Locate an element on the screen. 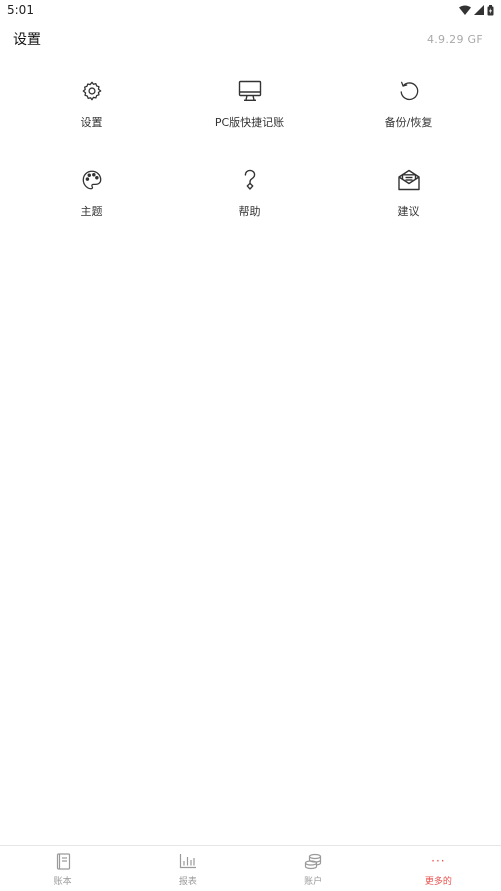 The width and height of the screenshot is (501, 891). settings-option: 设置 is located at coordinates (91, 122).